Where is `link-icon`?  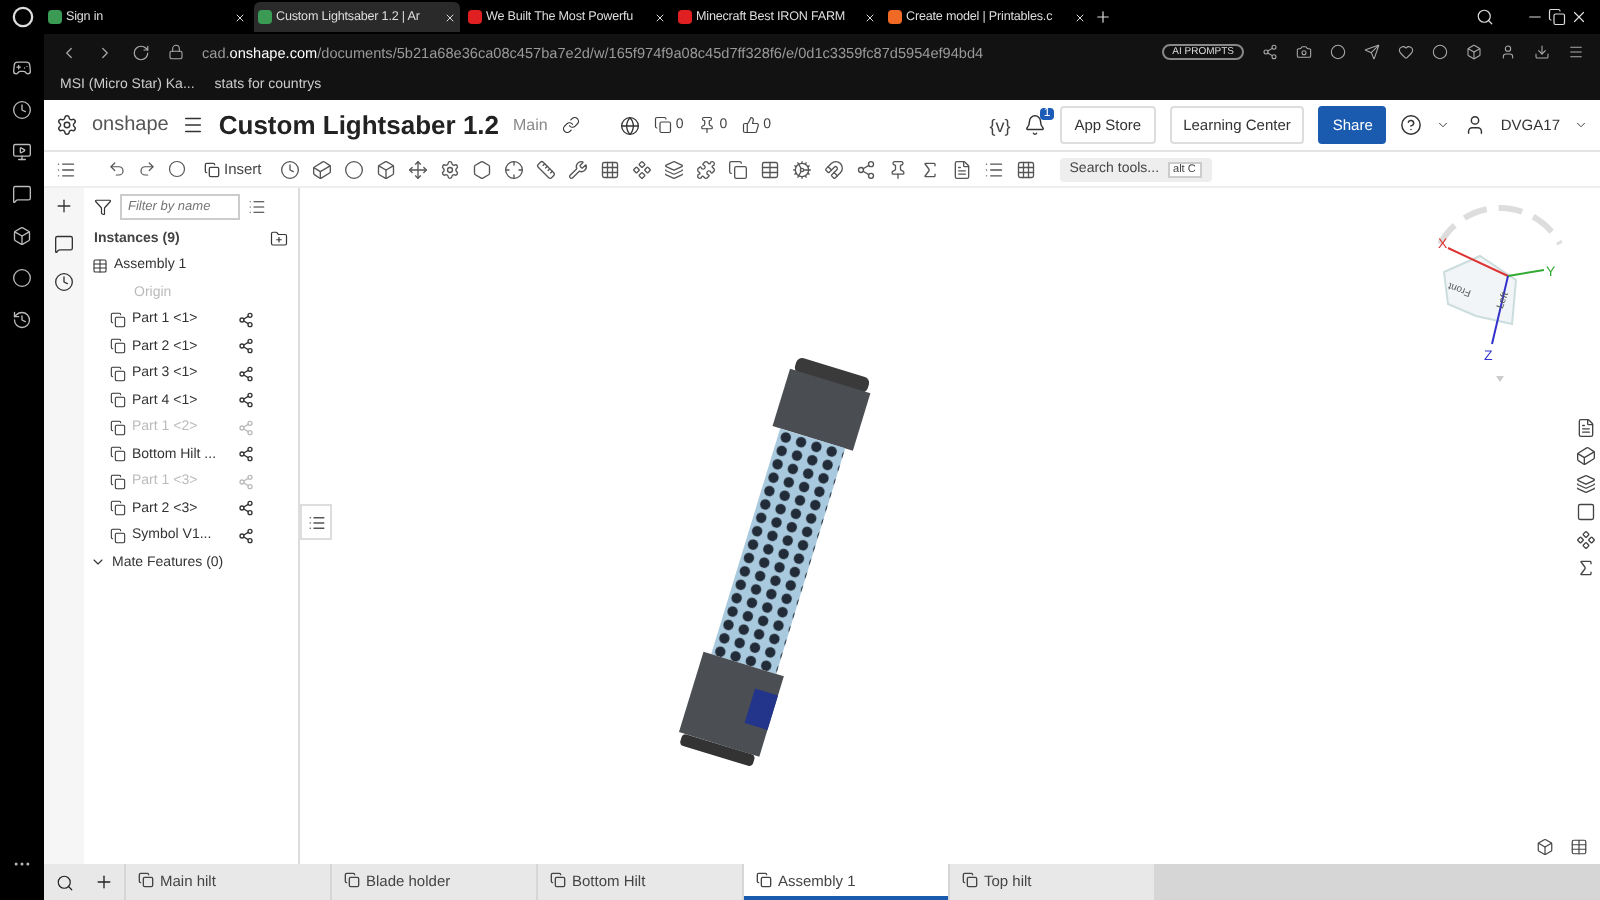
link-icon is located at coordinates (570, 125).